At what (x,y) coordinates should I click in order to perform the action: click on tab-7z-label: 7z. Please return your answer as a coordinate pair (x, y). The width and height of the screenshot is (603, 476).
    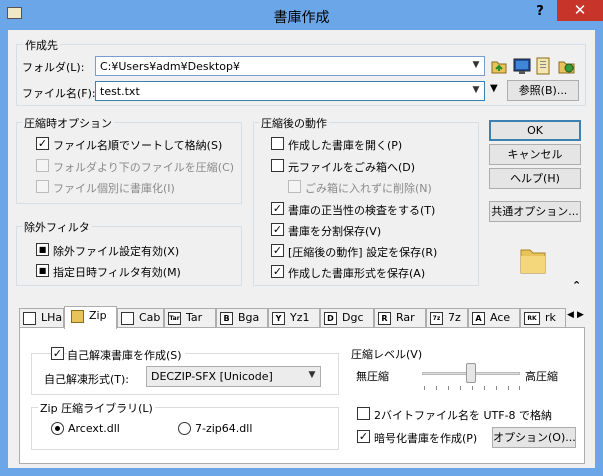
    Looking at the image, I should click on (454, 317).